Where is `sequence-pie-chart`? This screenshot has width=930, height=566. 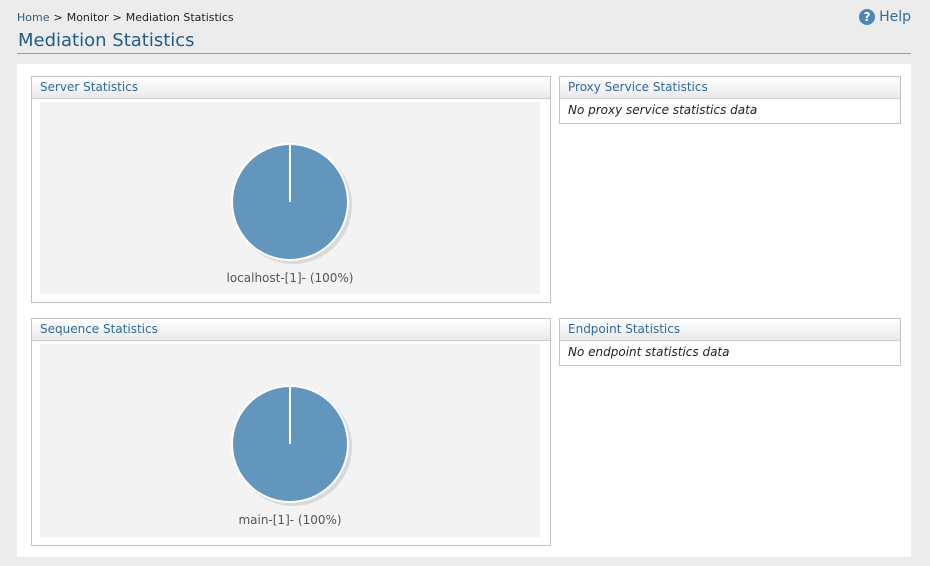 sequence-pie-chart is located at coordinates (291, 445).